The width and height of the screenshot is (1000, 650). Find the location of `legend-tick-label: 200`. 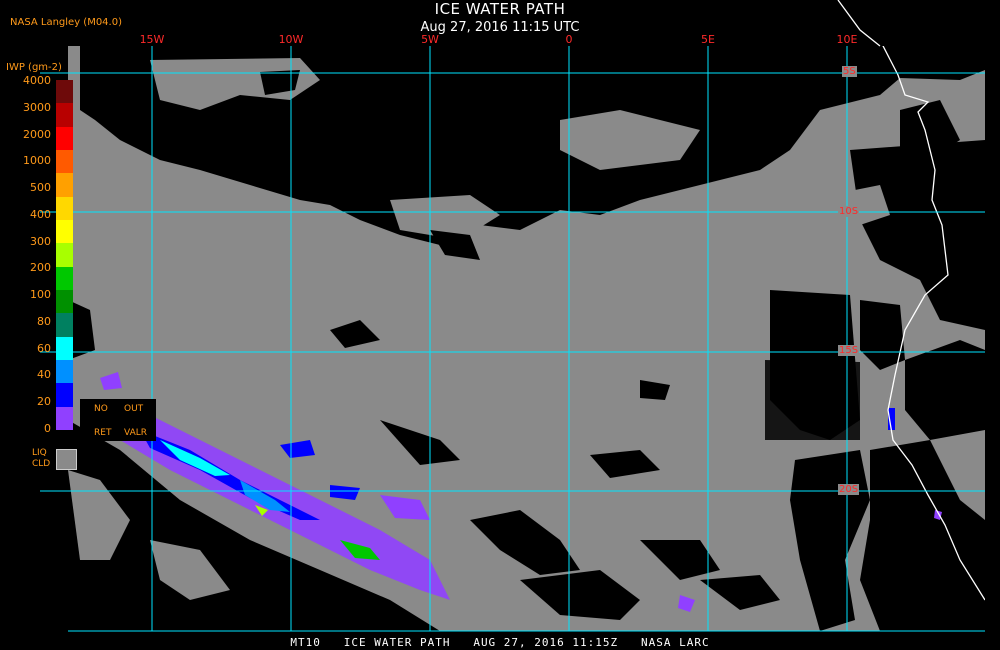

legend-tick-label: 200 is located at coordinates (40, 268).